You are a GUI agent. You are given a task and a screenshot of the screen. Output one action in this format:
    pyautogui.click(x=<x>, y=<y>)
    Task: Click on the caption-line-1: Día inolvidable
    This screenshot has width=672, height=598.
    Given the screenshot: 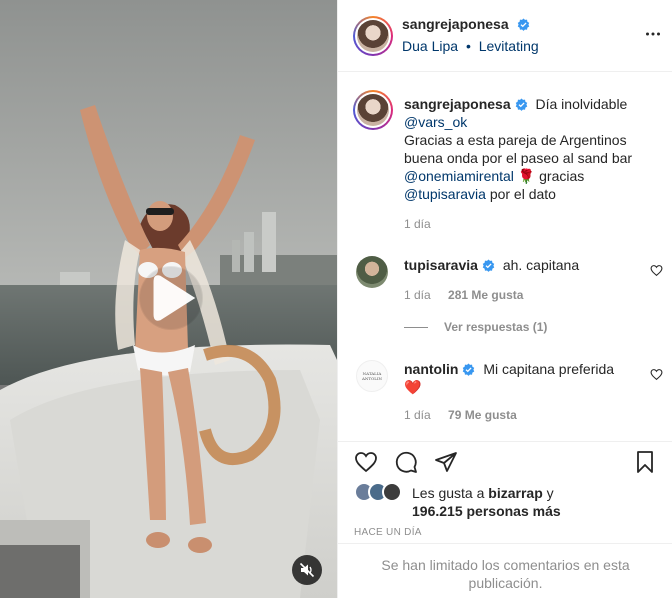 What is the action you would take?
    pyautogui.click(x=581, y=104)
    